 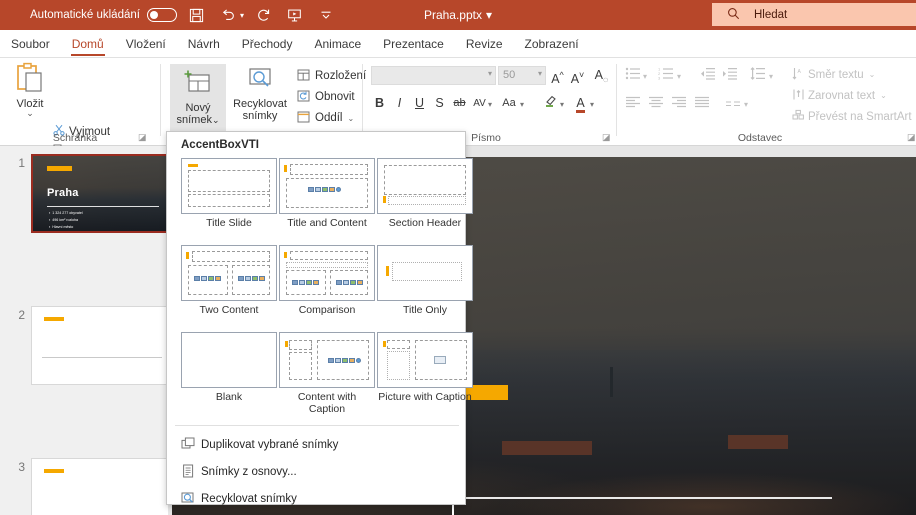 I want to click on line-spacing-caret-icon: ▾, so click(x=771, y=76).